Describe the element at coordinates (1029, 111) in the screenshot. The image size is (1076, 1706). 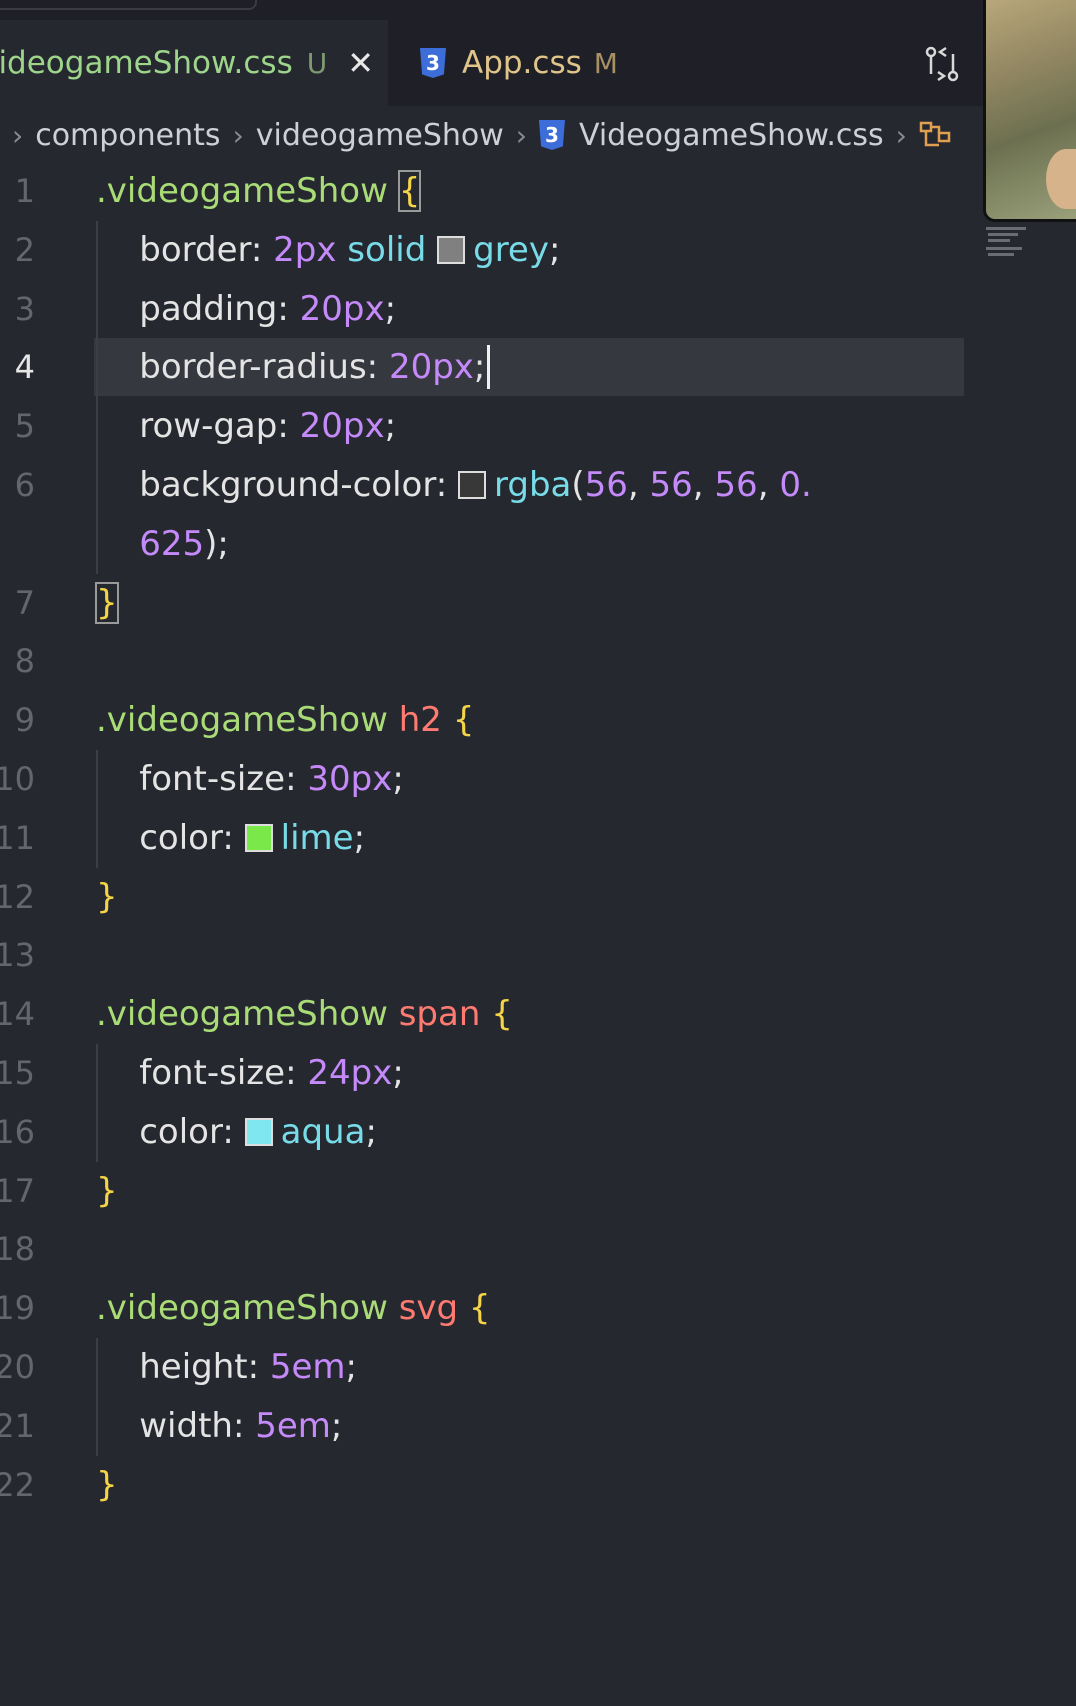
I see `webcam-overlay` at that location.